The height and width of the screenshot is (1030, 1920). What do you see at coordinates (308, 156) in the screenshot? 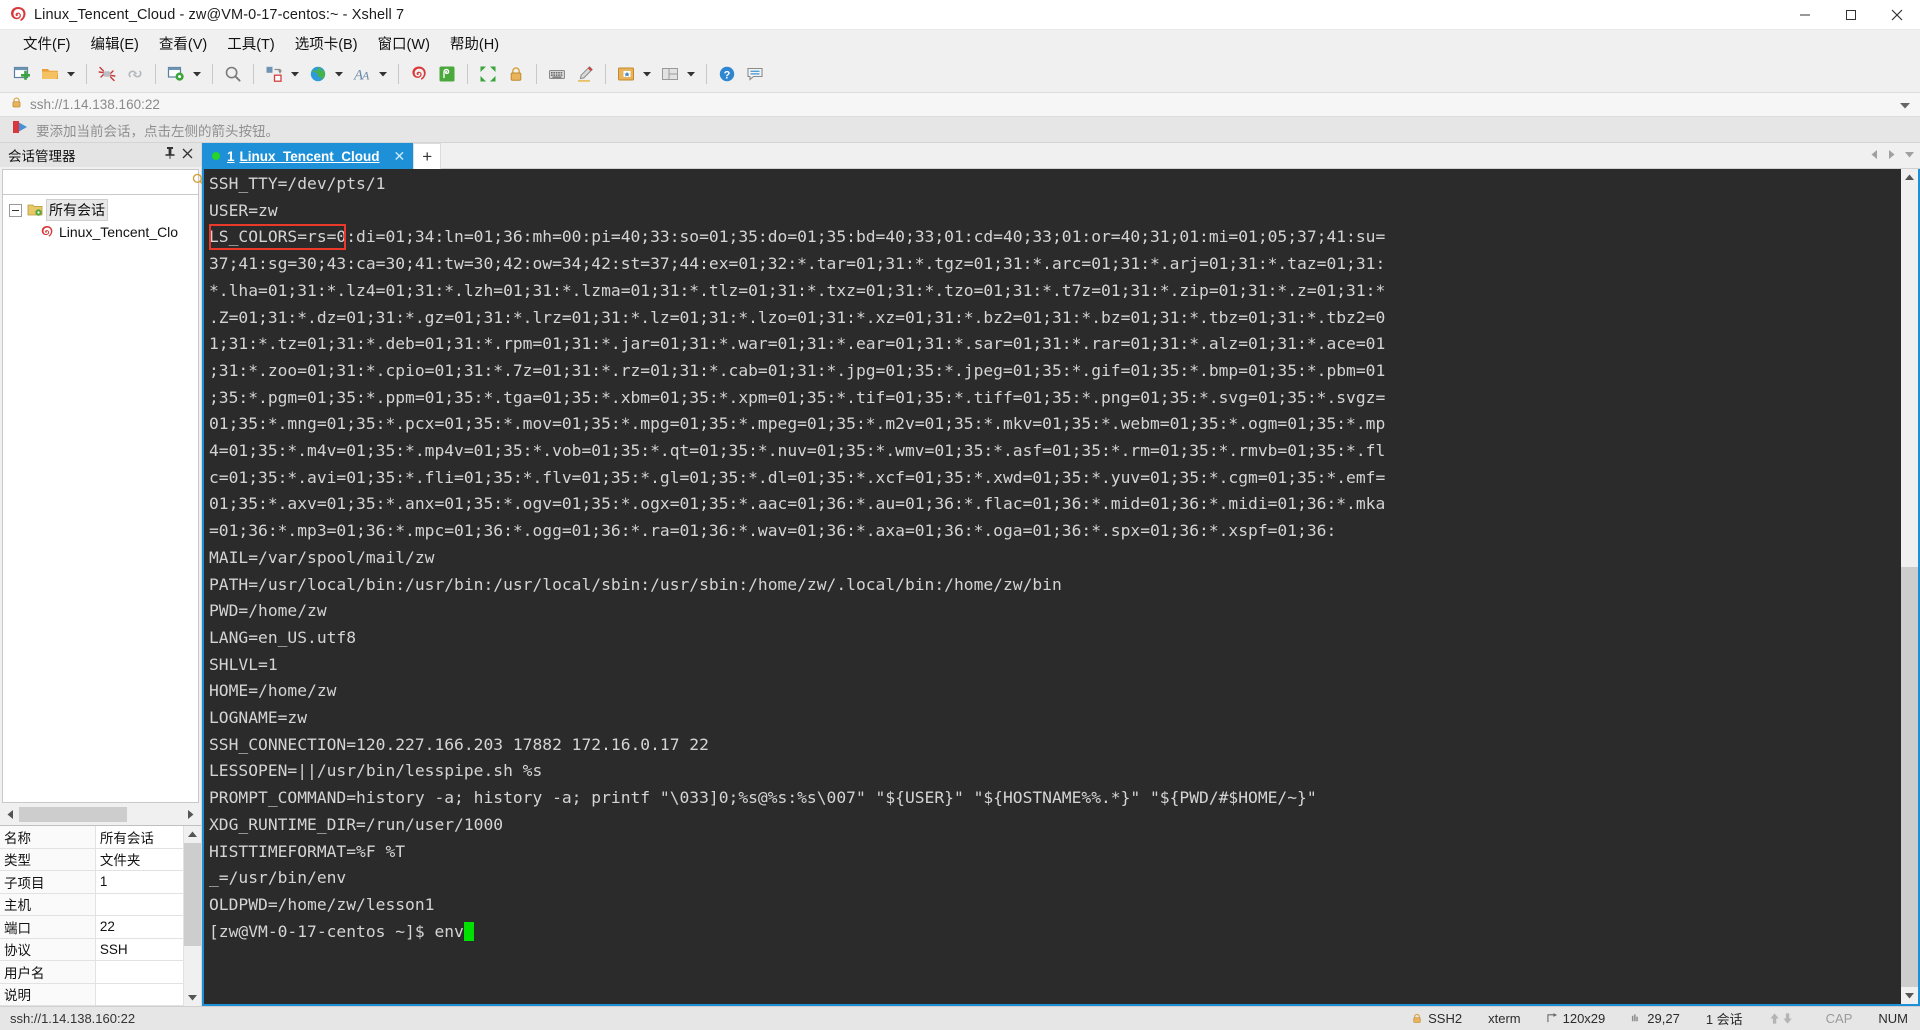
I see `tab-linux-tencent-cloud: 1 Linux_Tencent_Cloud ✕` at bounding box center [308, 156].